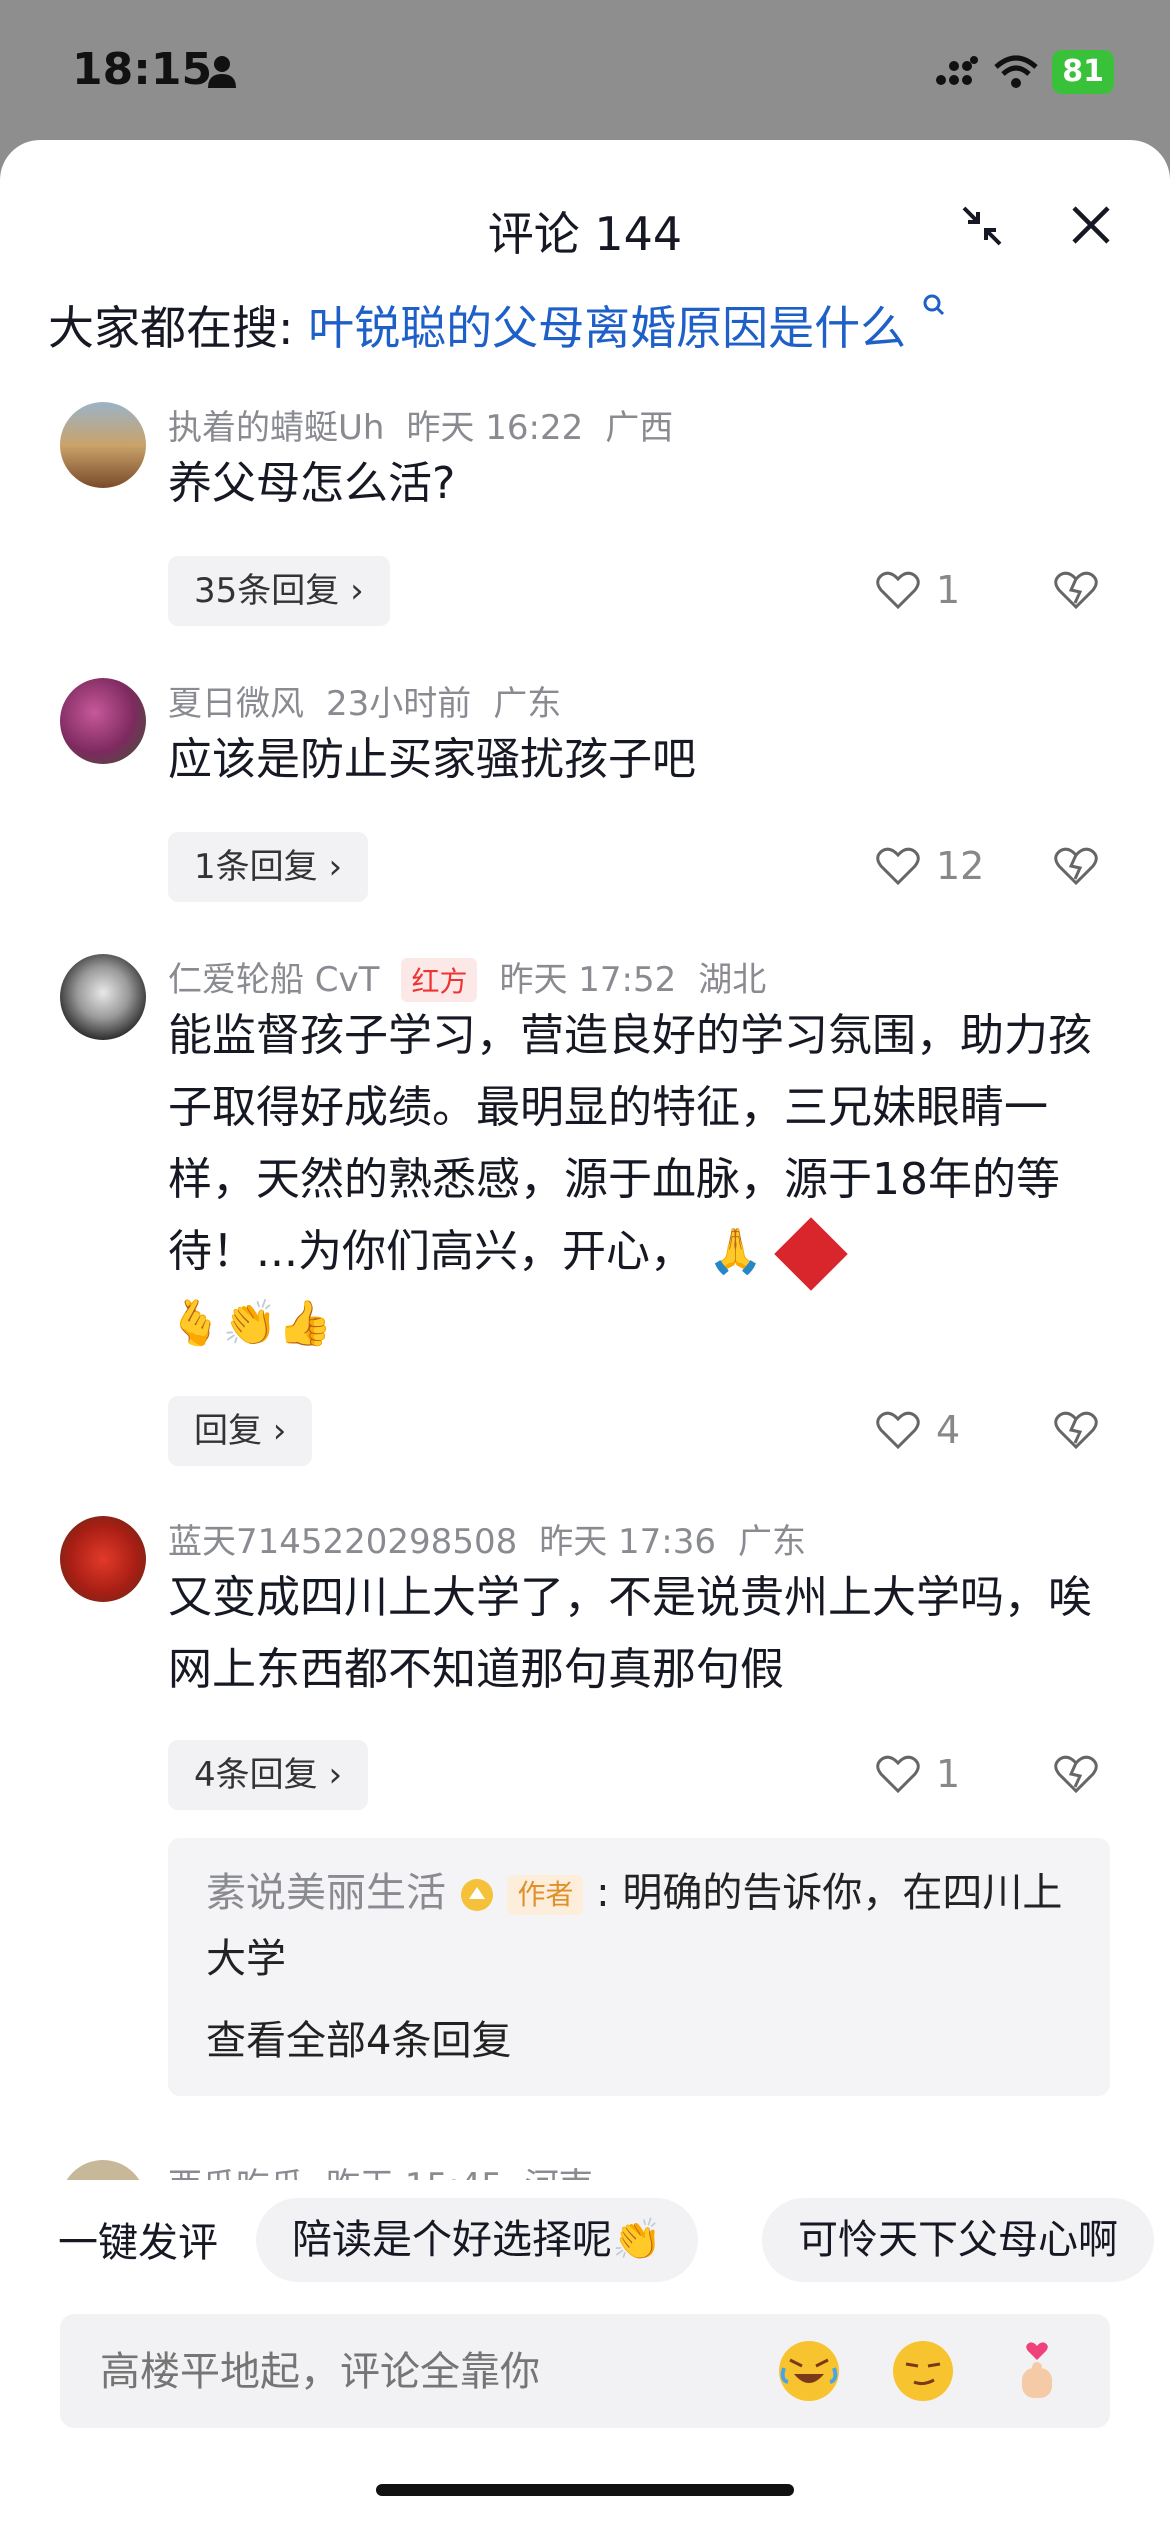 This screenshot has width=1170, height=2532. I want to click on comment-location: 河南, so click(559, 2173).